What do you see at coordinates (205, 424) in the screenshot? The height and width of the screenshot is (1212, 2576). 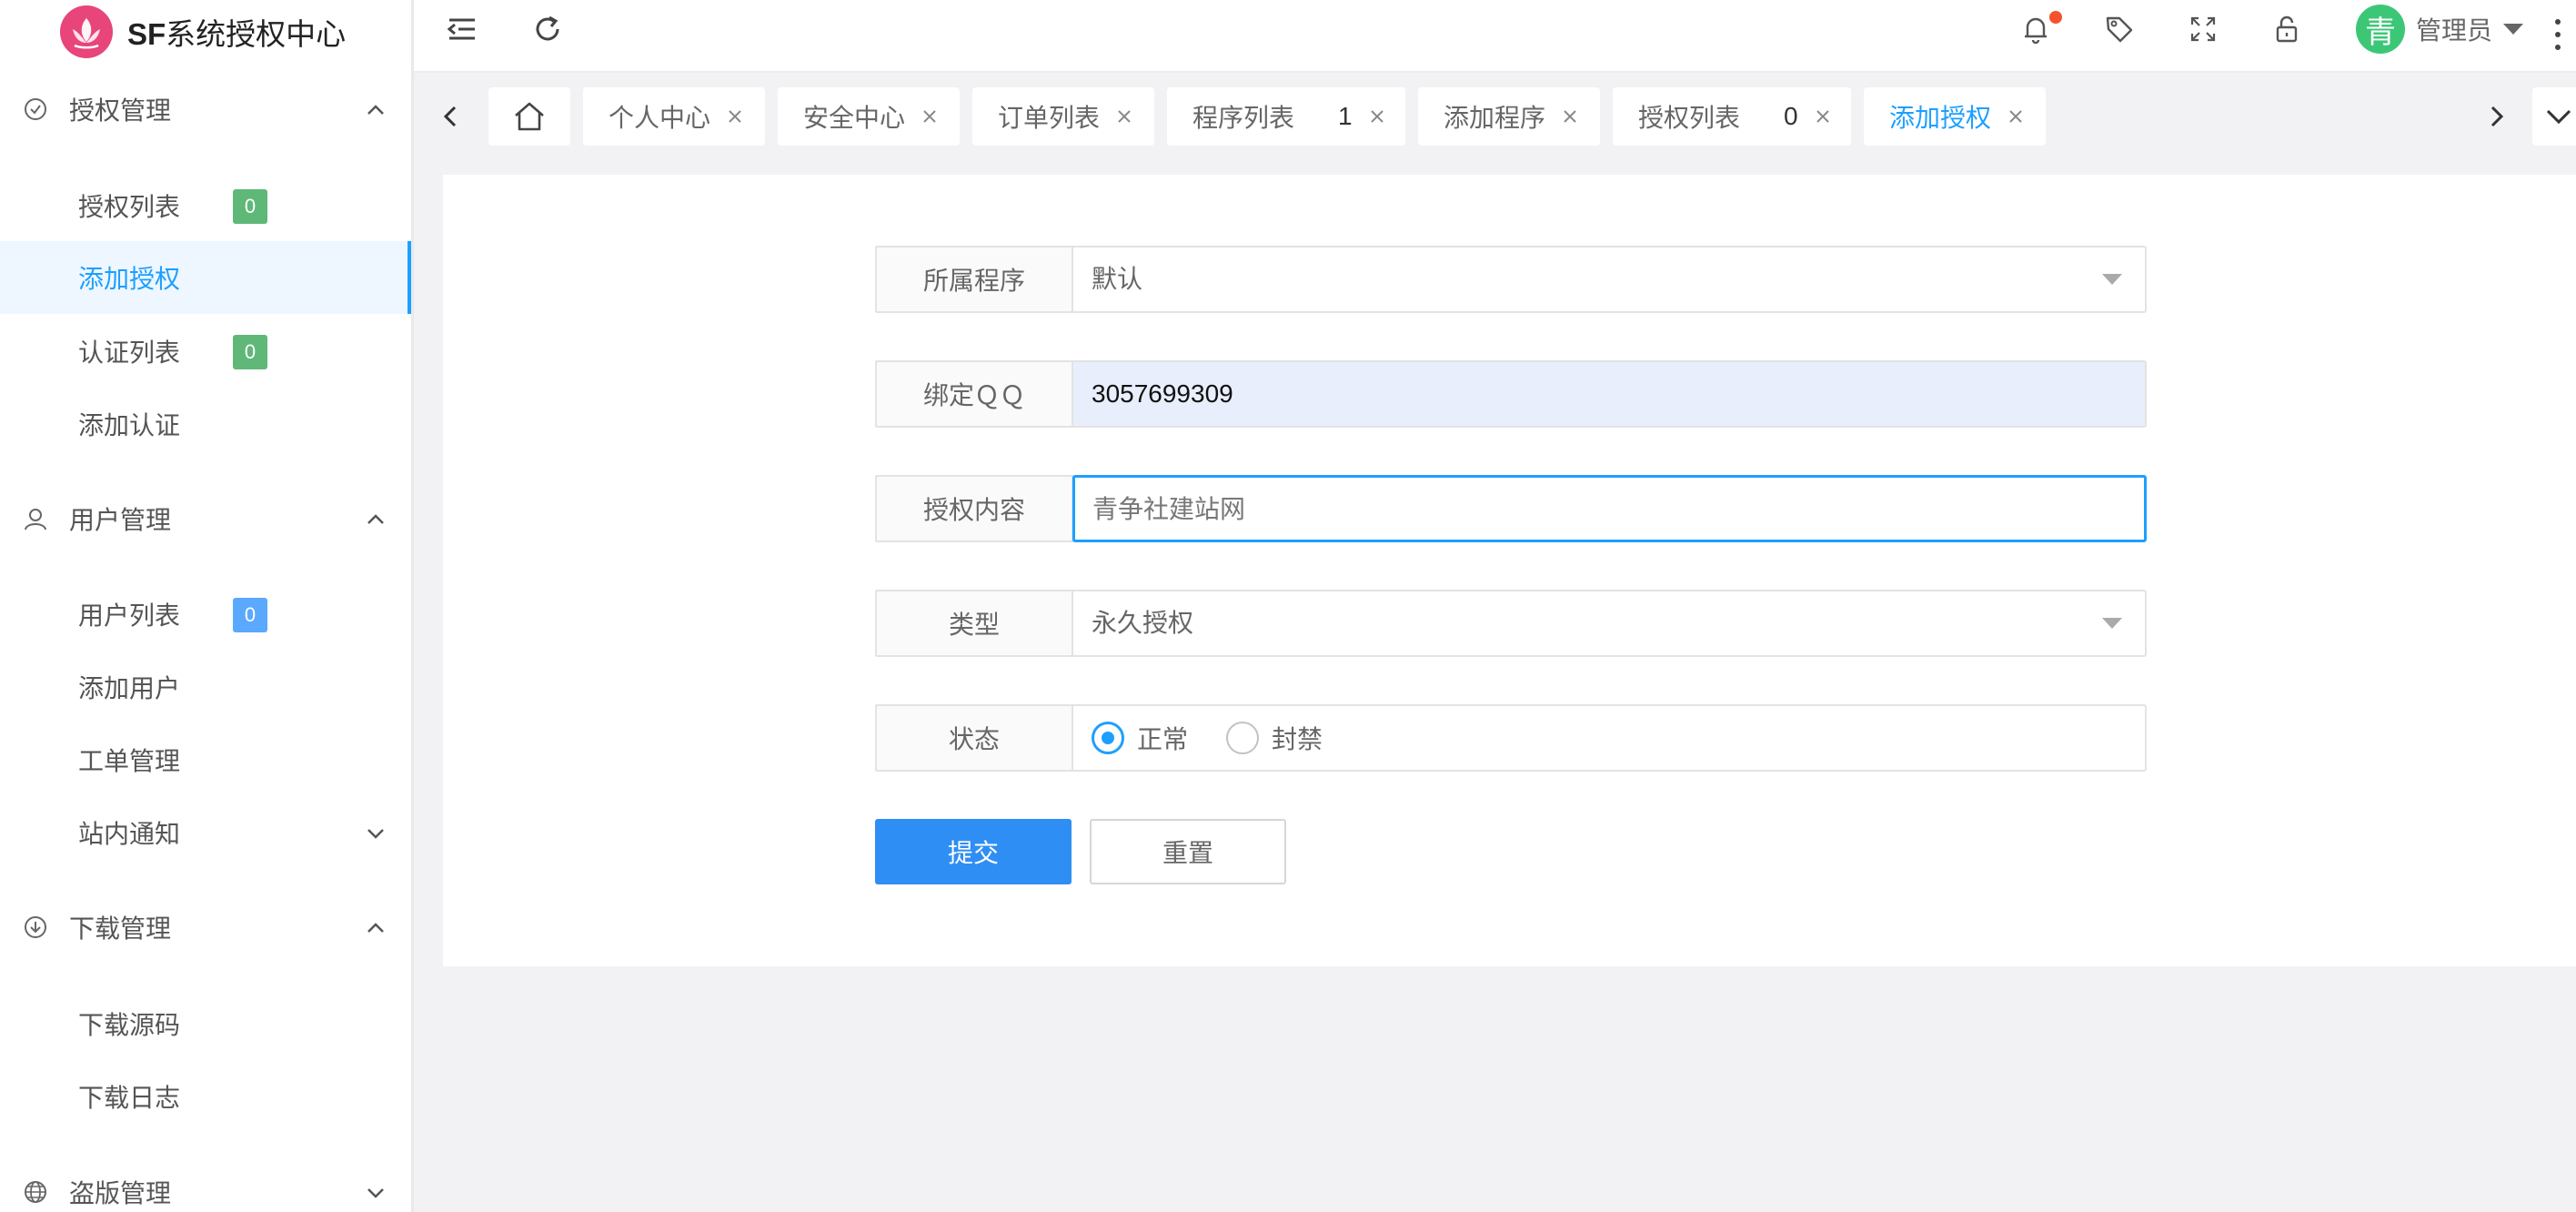 I see `sidebar-item-add-cert: 添加认证` at bounding box center [205, 424].